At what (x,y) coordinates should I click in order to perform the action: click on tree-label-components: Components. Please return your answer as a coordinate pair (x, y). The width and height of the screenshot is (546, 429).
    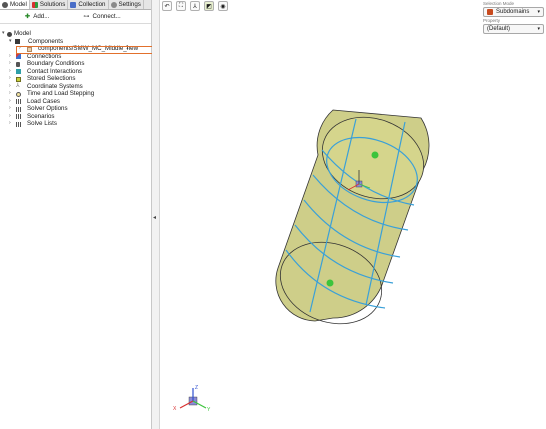
    Looking at the image, I should click on (46, 41).